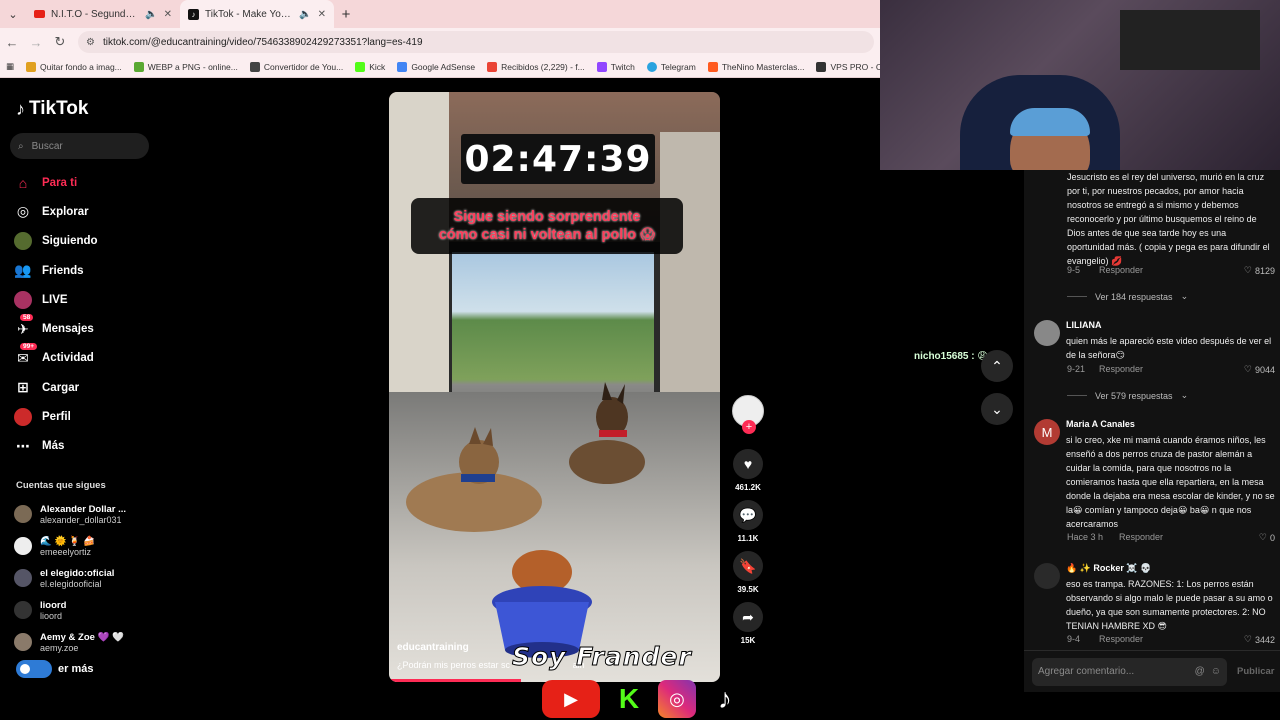  Describe the element at coordinates (474, 479) in the screenshot. I see `dog-left` at that location.